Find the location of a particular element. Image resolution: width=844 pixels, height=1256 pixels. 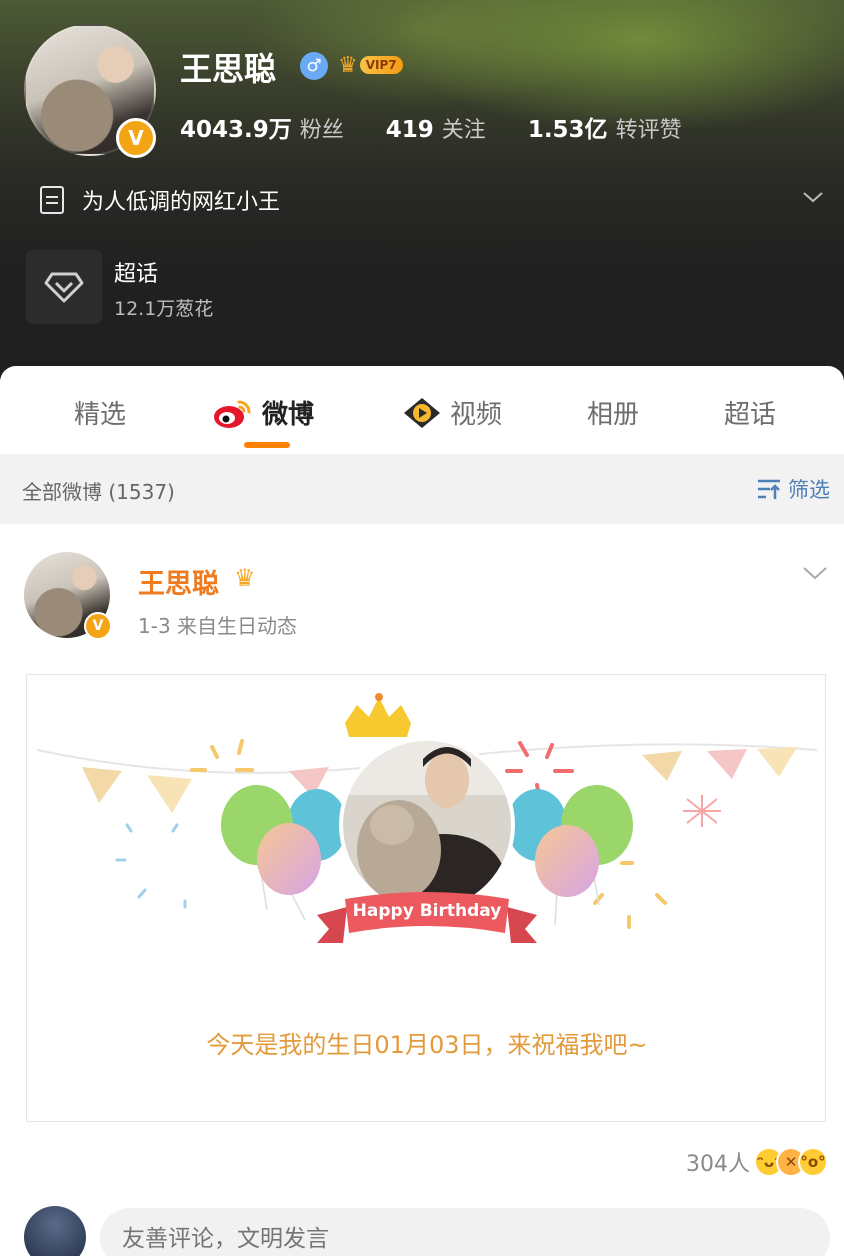

bio-text: 为人低调的网红小王 is located at coordinates (181, 202).